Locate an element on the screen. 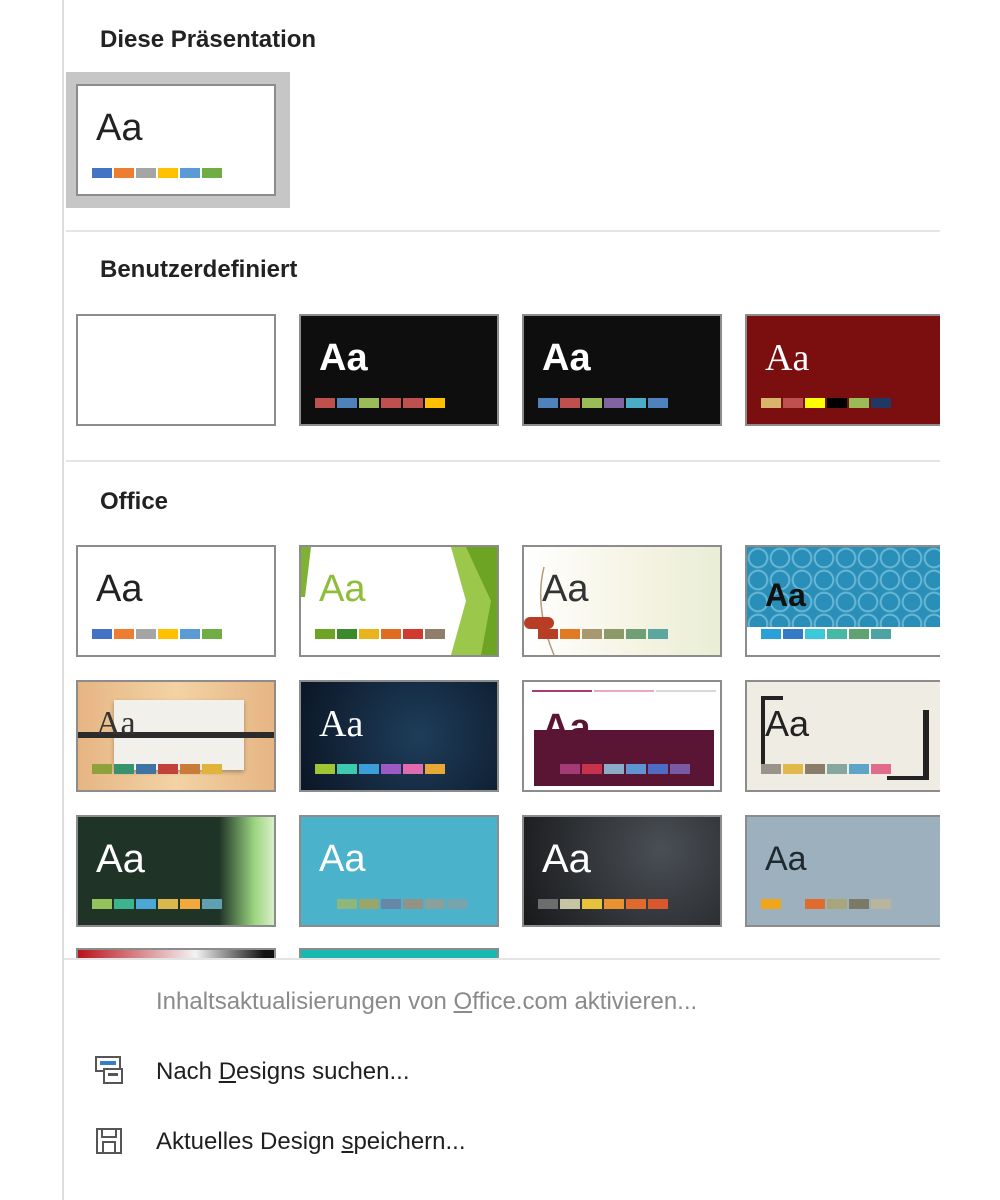 The image size is (1000, 1200). theme-custom-3: Aa is located at coordinates (622, 370).